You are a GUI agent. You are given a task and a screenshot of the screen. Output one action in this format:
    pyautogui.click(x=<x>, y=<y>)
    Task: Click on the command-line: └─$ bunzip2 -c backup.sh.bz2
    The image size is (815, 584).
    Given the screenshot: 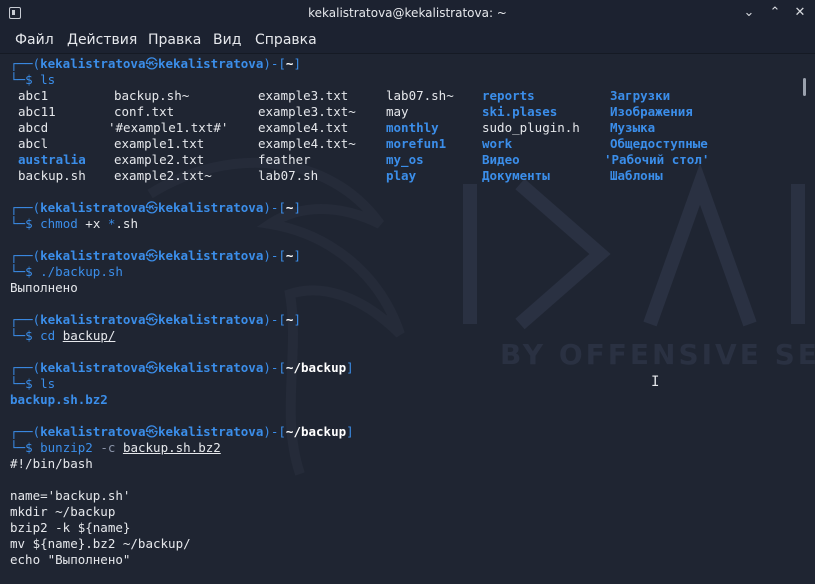 What is the action you would take?
    pyautogui.click(x=115, y=448)
    